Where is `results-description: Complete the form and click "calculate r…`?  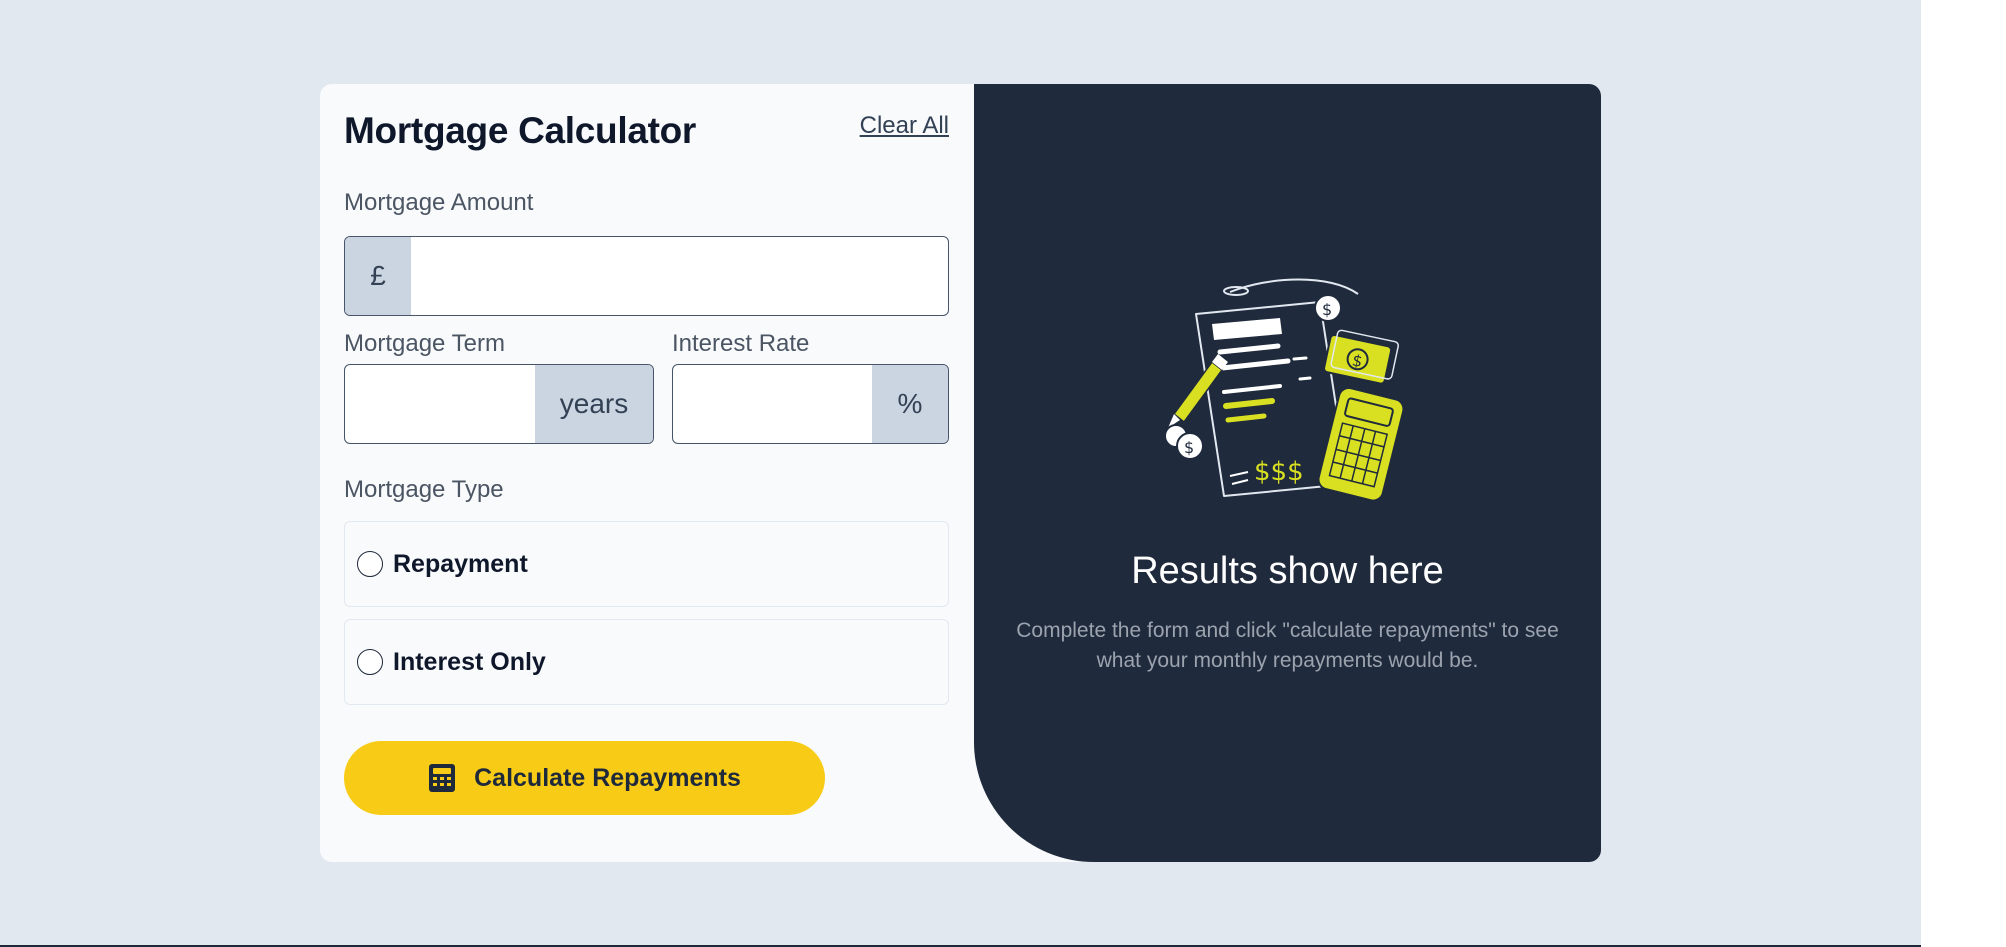 results-description: Complete the form and click "calculate r… is located at coordinates (1287, 645).